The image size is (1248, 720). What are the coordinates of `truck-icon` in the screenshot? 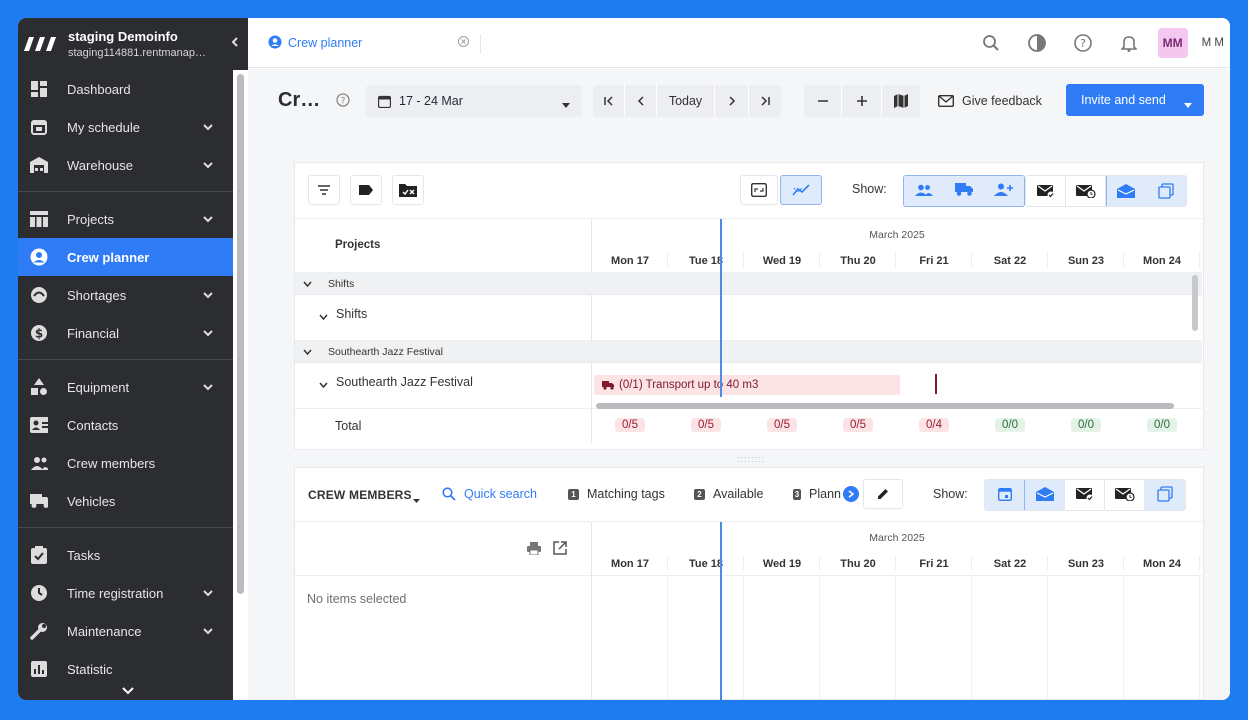 It's located at (963, 191).